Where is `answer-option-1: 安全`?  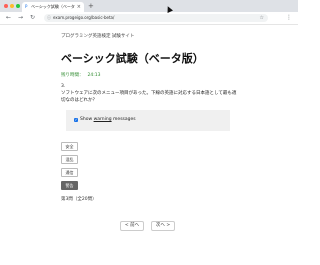 answer-option-1: 安全 is located at coordinates (69, 146).